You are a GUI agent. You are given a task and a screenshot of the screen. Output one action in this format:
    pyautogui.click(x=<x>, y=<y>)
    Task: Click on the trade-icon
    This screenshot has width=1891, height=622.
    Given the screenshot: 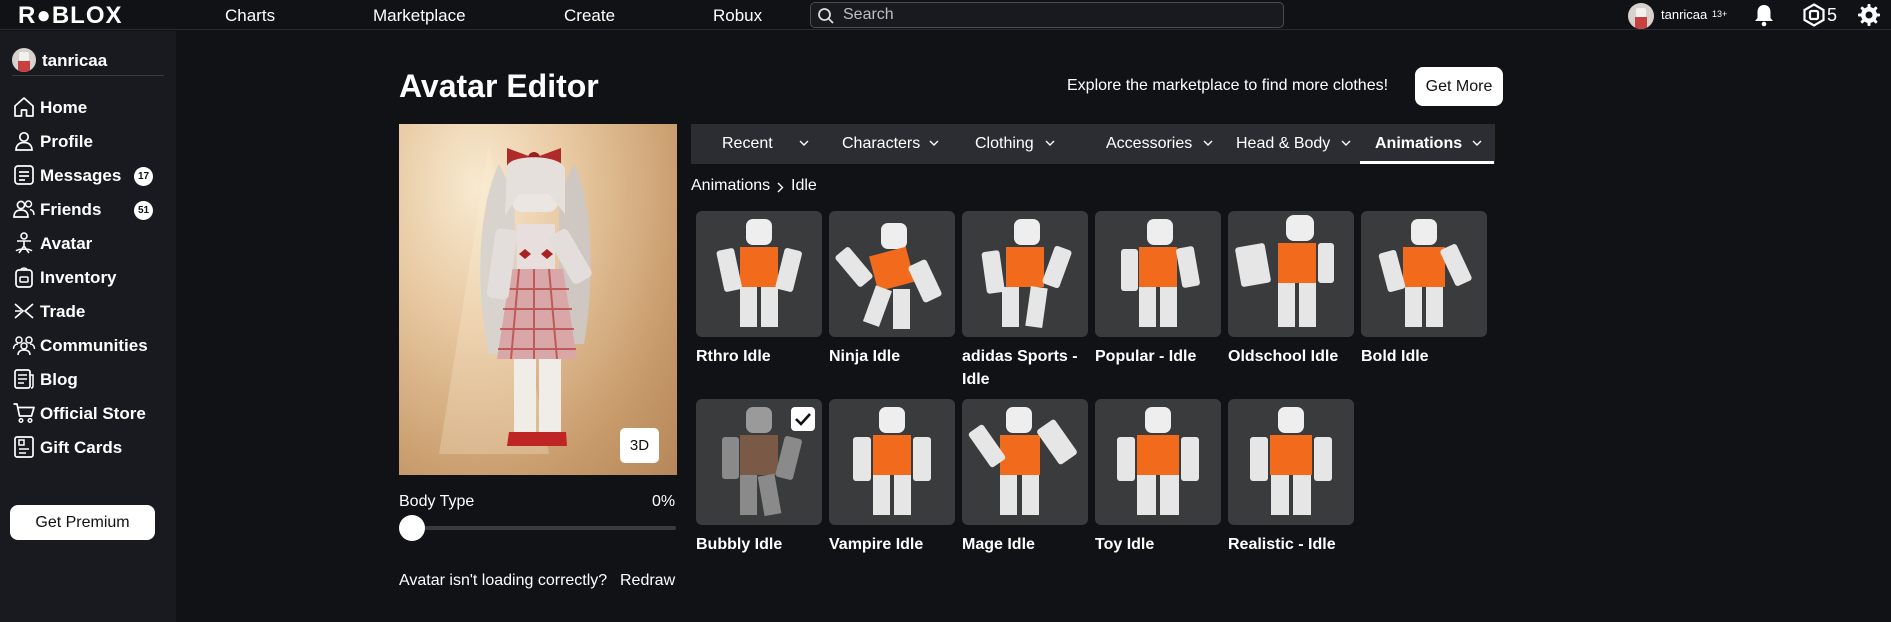 What is the action you would take?
    pyautogui.click(x=24, y=311)
    